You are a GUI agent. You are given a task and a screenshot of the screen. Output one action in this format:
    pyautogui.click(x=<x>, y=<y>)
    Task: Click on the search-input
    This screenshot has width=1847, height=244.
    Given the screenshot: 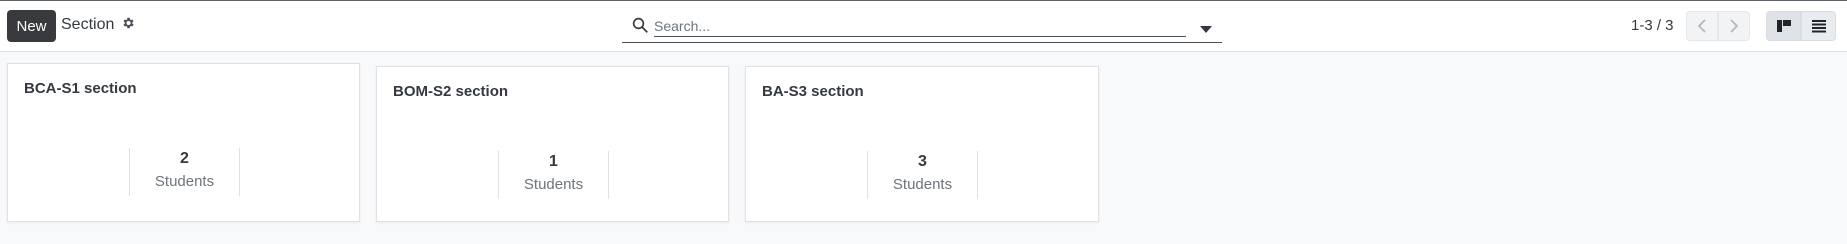 What is the action you would take?
    pyautogui.click(x=920, y=26)
    